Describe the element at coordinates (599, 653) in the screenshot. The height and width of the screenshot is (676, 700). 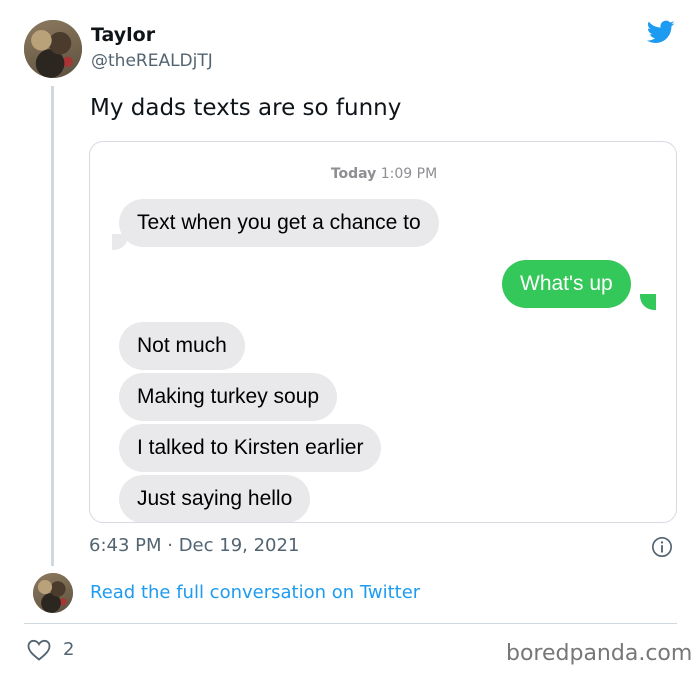
I see `watermark: boredpanda.com` at that location.